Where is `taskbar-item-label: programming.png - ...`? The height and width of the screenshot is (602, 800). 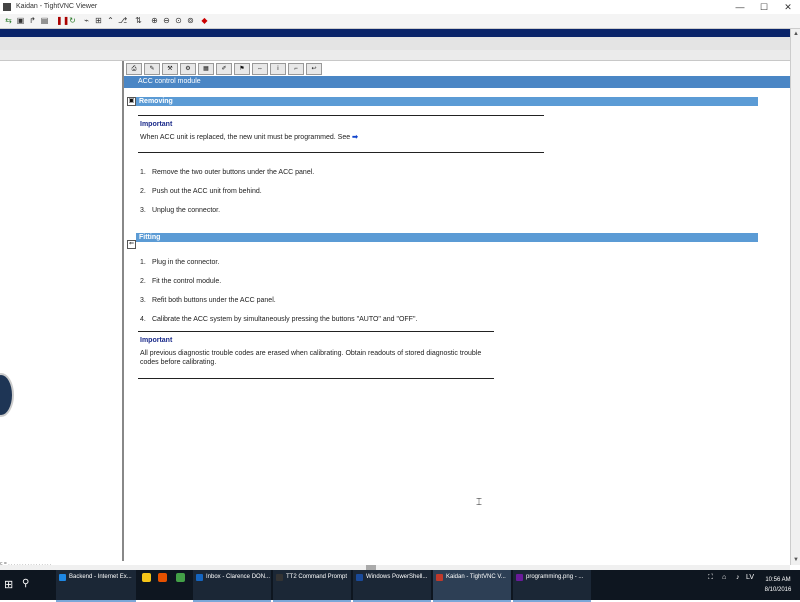
taskbar-item-label: programming.png - ... is located at coordinates (555, 577).